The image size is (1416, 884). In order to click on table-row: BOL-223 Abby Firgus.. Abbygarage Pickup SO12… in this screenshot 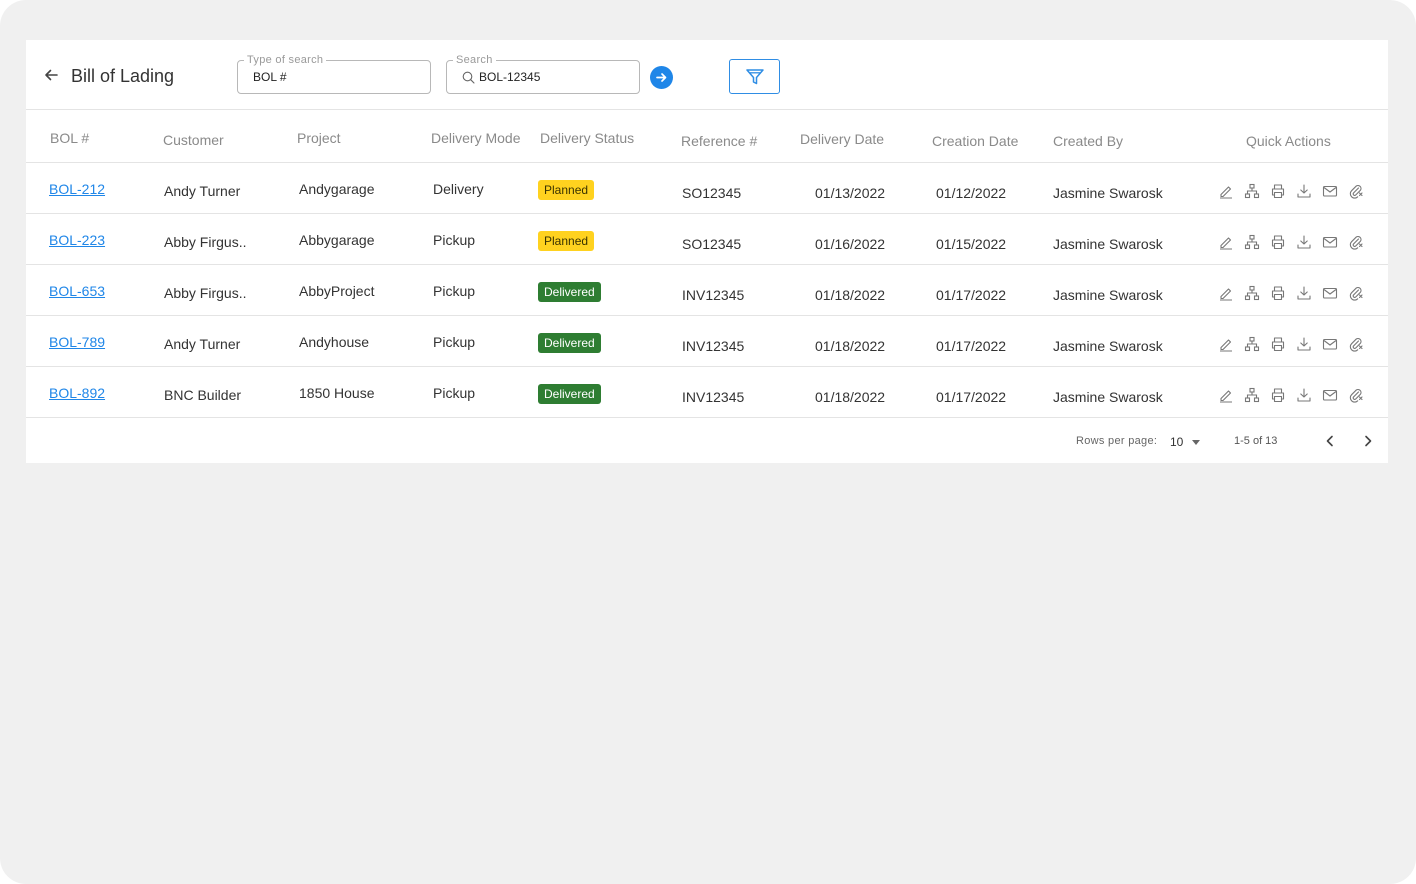, I will do `click(707, 239)`.